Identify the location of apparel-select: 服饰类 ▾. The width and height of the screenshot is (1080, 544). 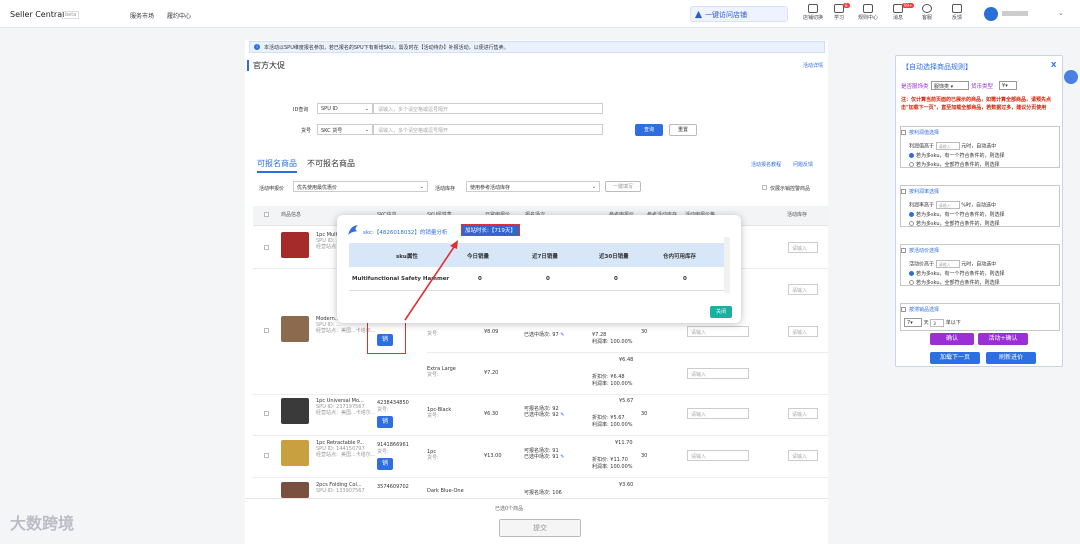
(950, 85).